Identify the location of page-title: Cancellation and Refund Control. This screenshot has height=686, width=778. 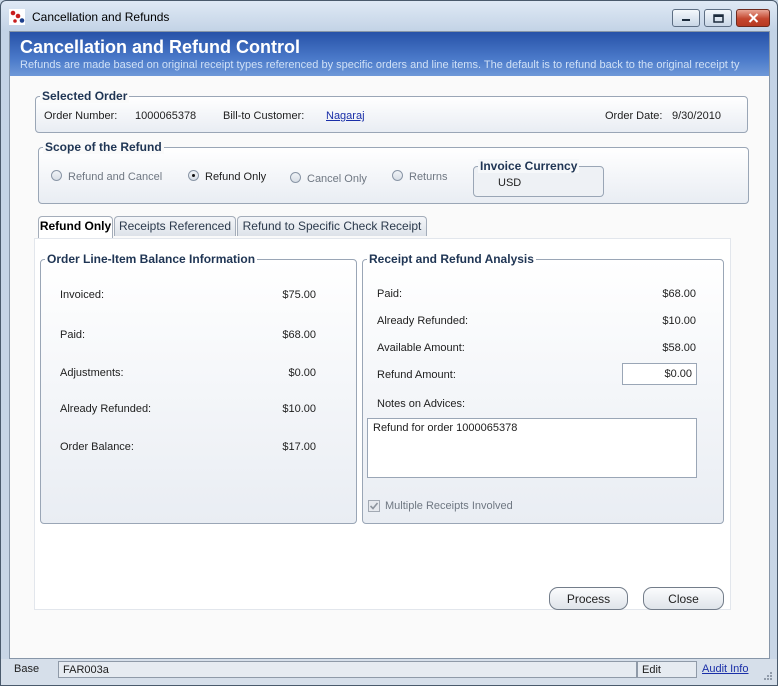
(160, 47).